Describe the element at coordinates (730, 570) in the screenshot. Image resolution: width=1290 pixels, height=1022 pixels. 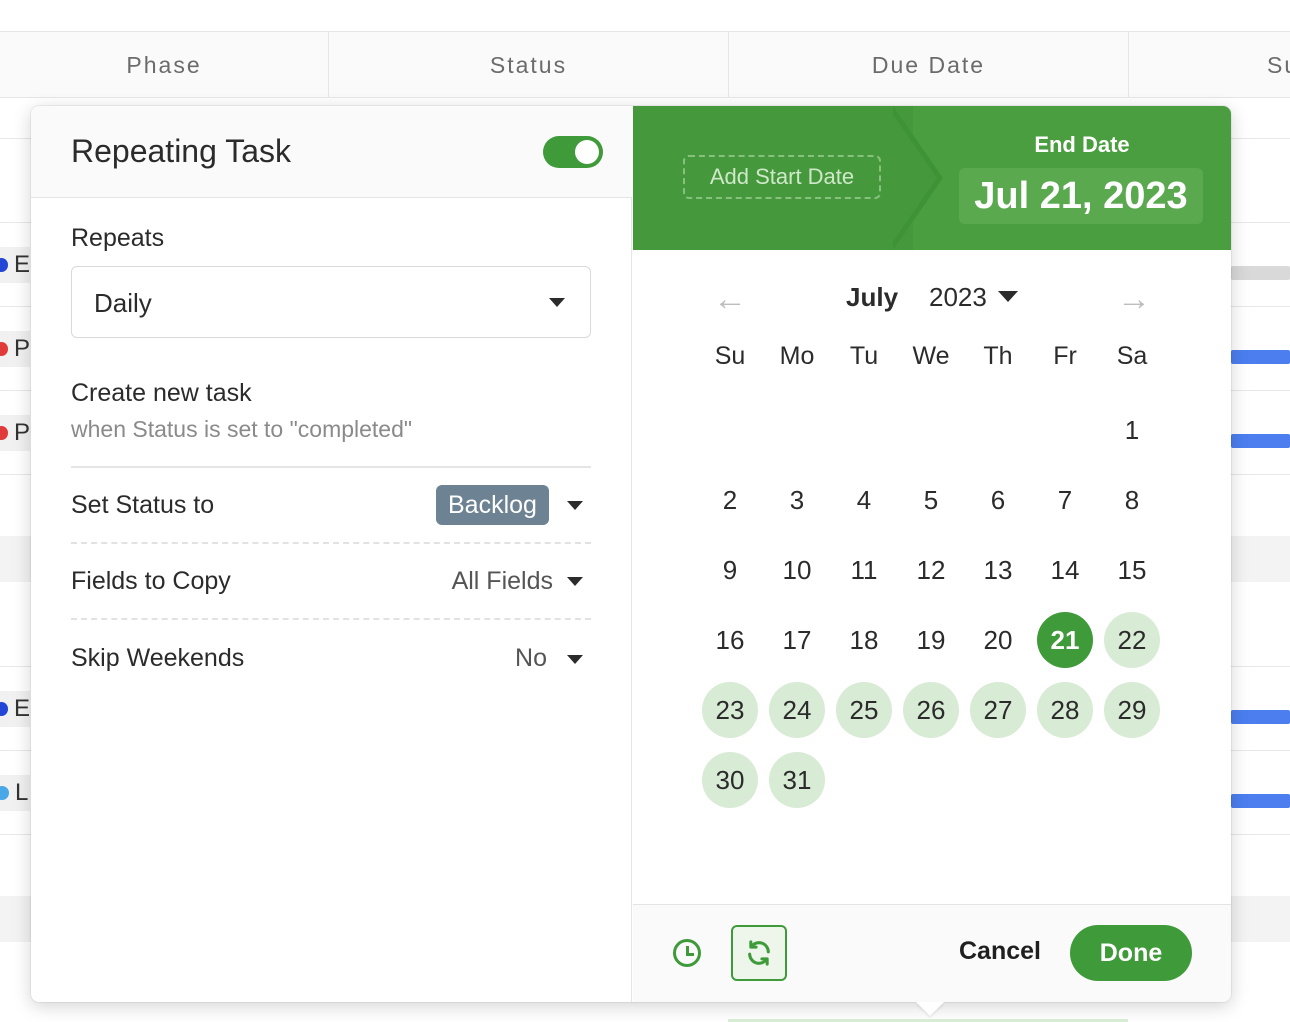
I see `day-cell: 9` at that location.